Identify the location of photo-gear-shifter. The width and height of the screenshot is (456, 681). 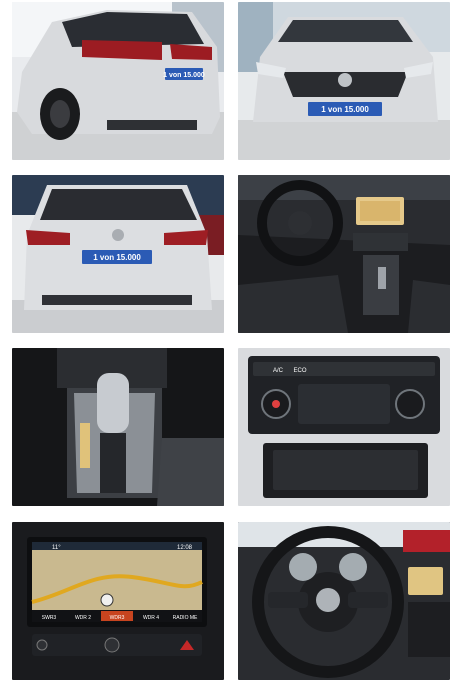
(118, 427).